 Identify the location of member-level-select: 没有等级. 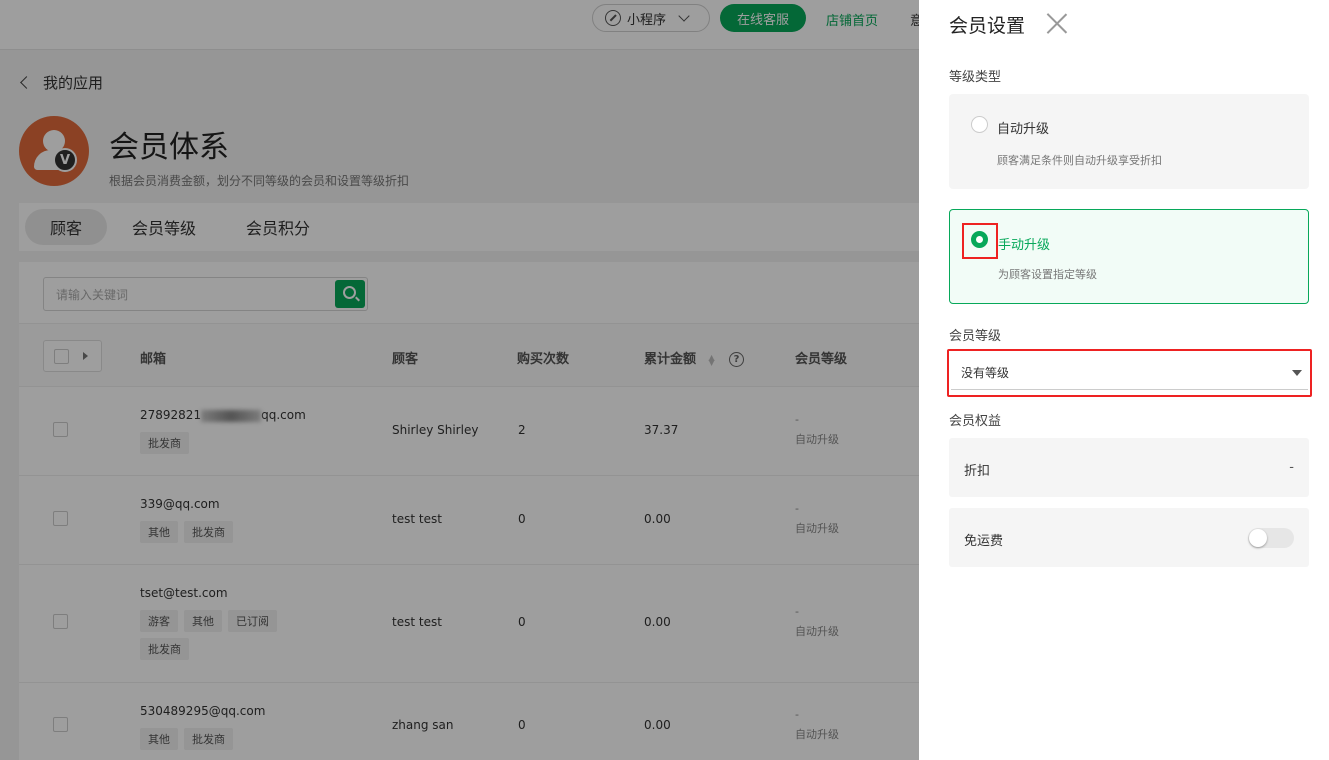
(1129, 372).